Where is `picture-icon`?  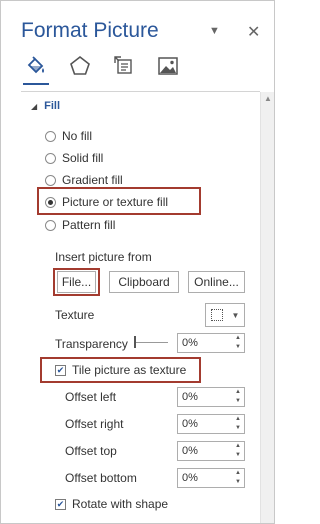 picture-icon is located at coordinates (168, 66).